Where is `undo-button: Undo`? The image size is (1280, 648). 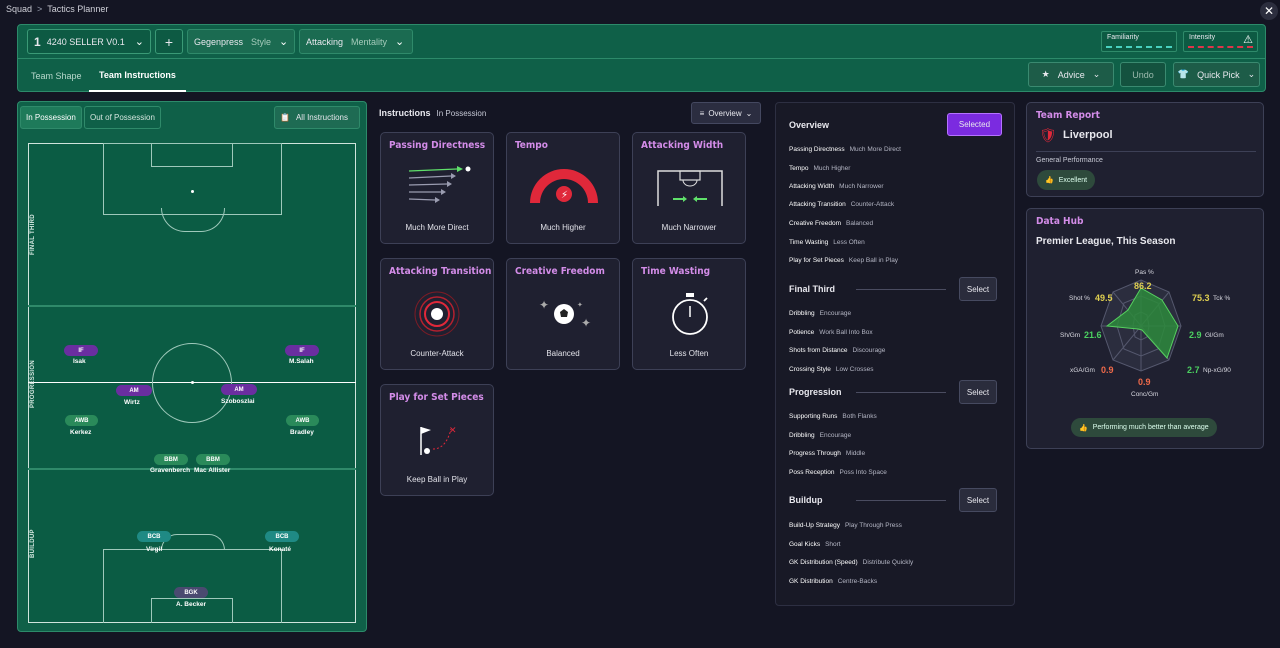 undo-button: Undo is located at coordinates (1143, 74).